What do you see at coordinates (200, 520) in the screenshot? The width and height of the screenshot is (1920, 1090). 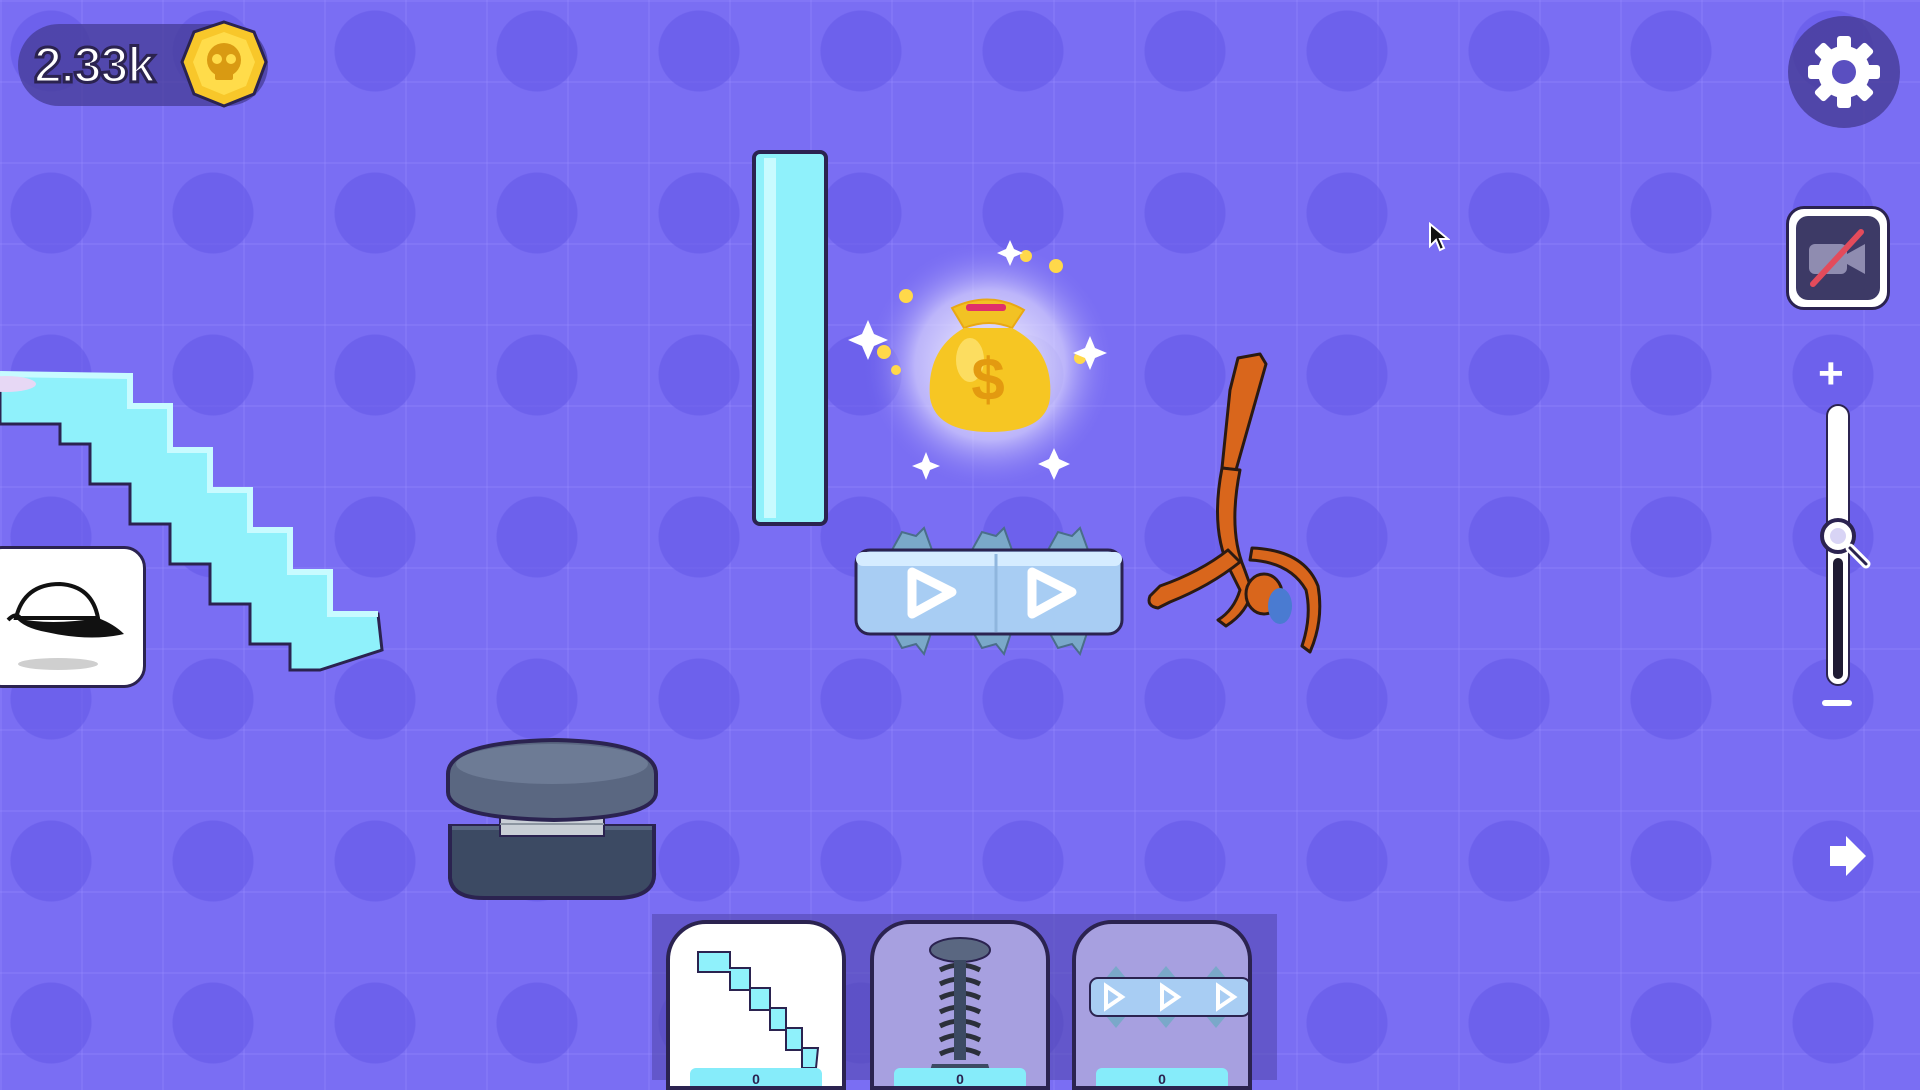 I see `ice-stairs` at bounding box center [200, 520].